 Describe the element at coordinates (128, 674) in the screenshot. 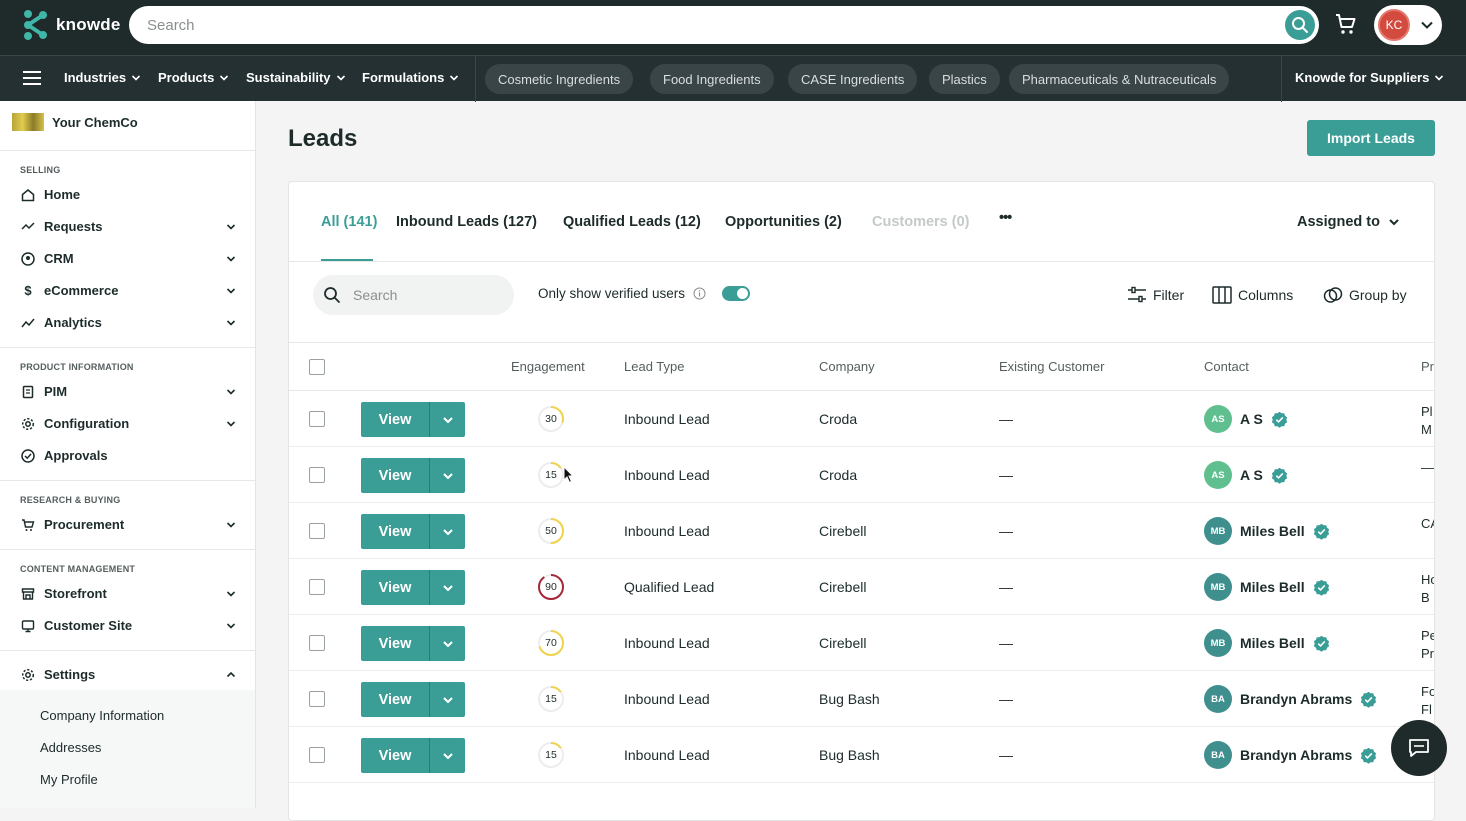

I see `sidebar-item-settings: Settings` at that location.